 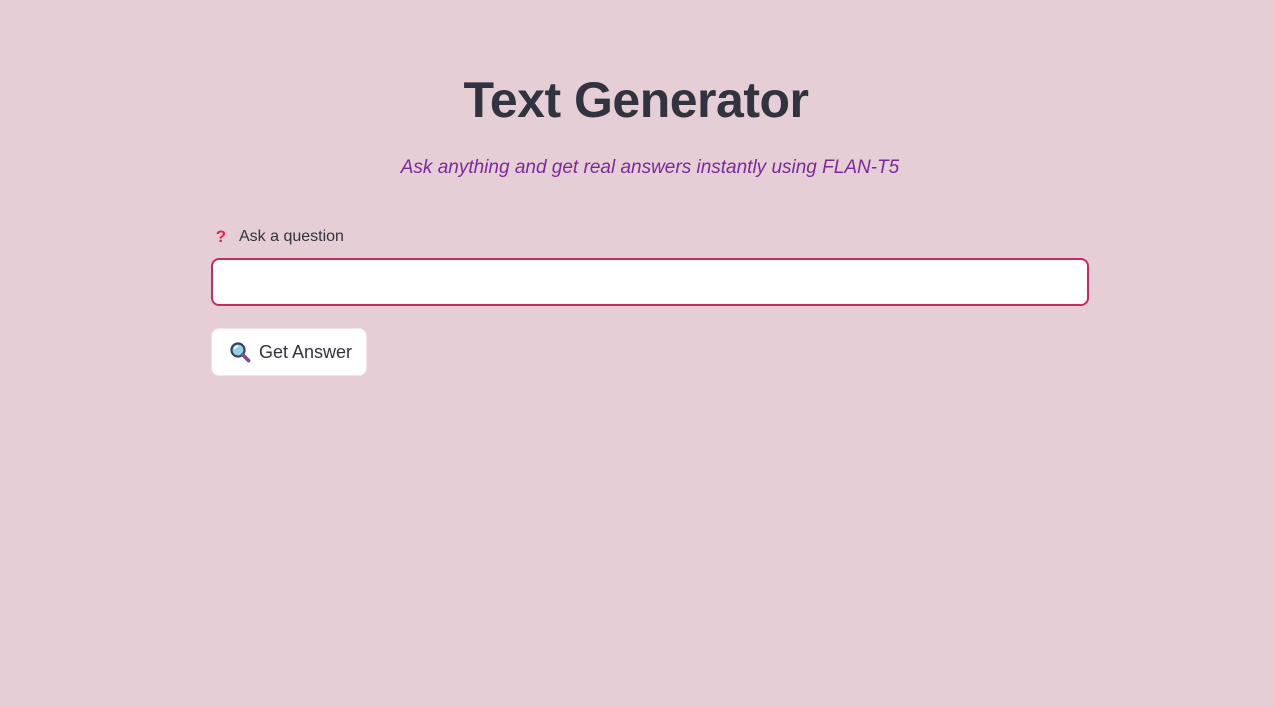 What do you see at coordinates (650, 282) in the screenshot?
I see `question-input` at bounding box center [650, 282].